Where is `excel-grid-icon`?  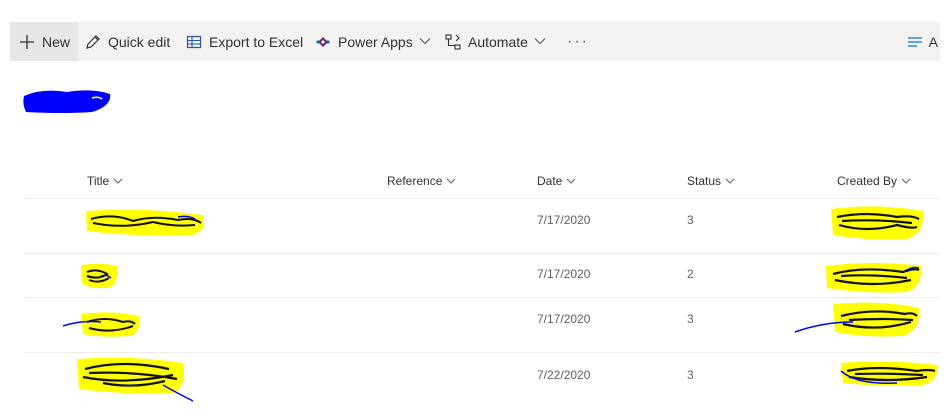
excel-grid-icon is located at coordinates (194, 42).